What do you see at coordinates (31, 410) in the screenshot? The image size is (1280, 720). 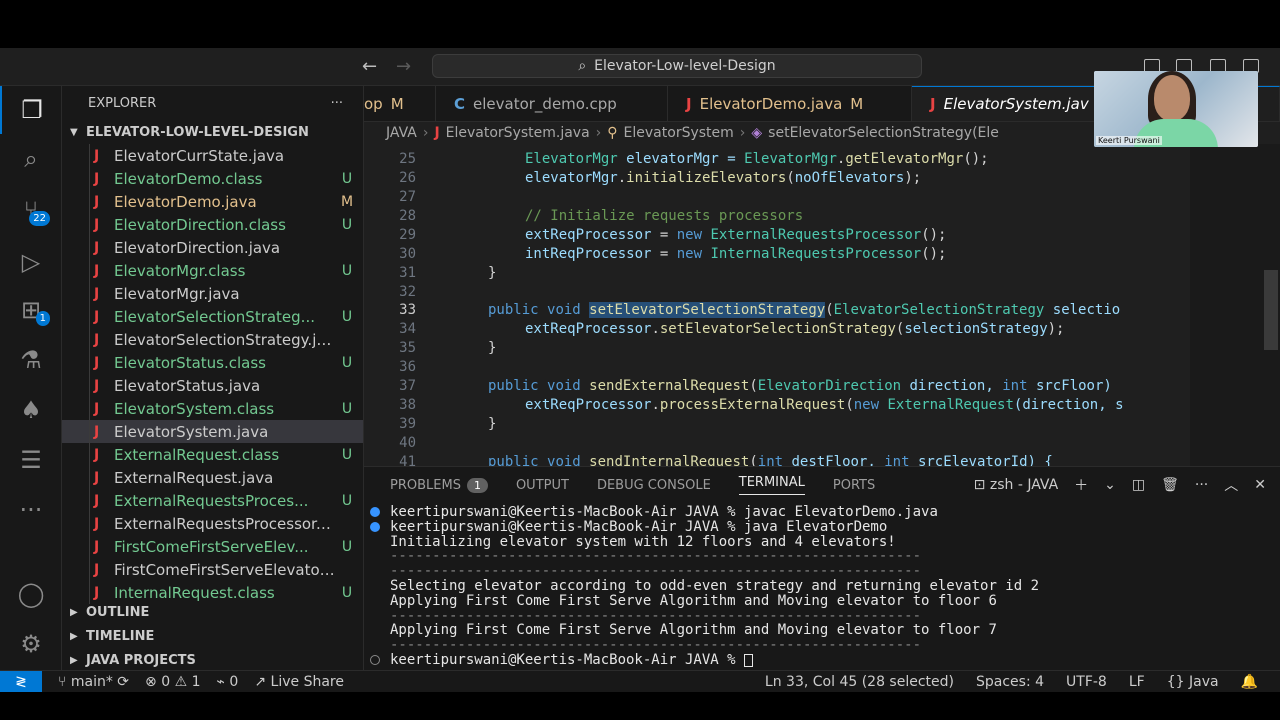 I see `leaf-icon: ♠` at bounding box center [31, 410].